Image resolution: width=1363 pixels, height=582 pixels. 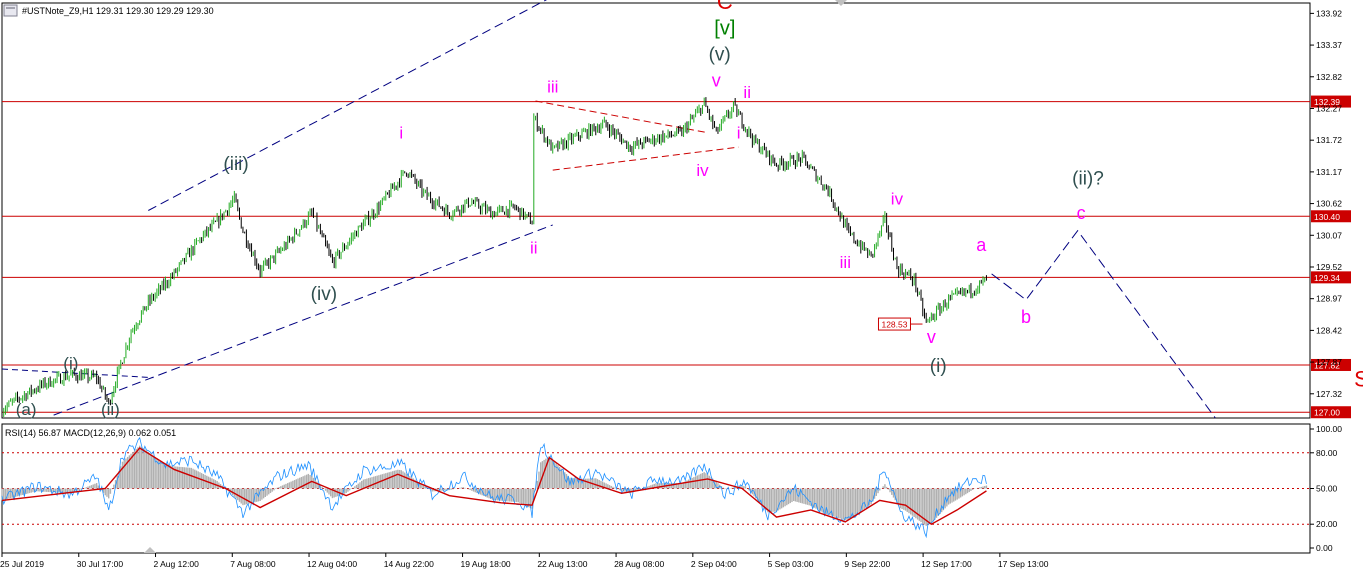 I want to click on level-price-label: 130.40, so click(x=1327, y=217).